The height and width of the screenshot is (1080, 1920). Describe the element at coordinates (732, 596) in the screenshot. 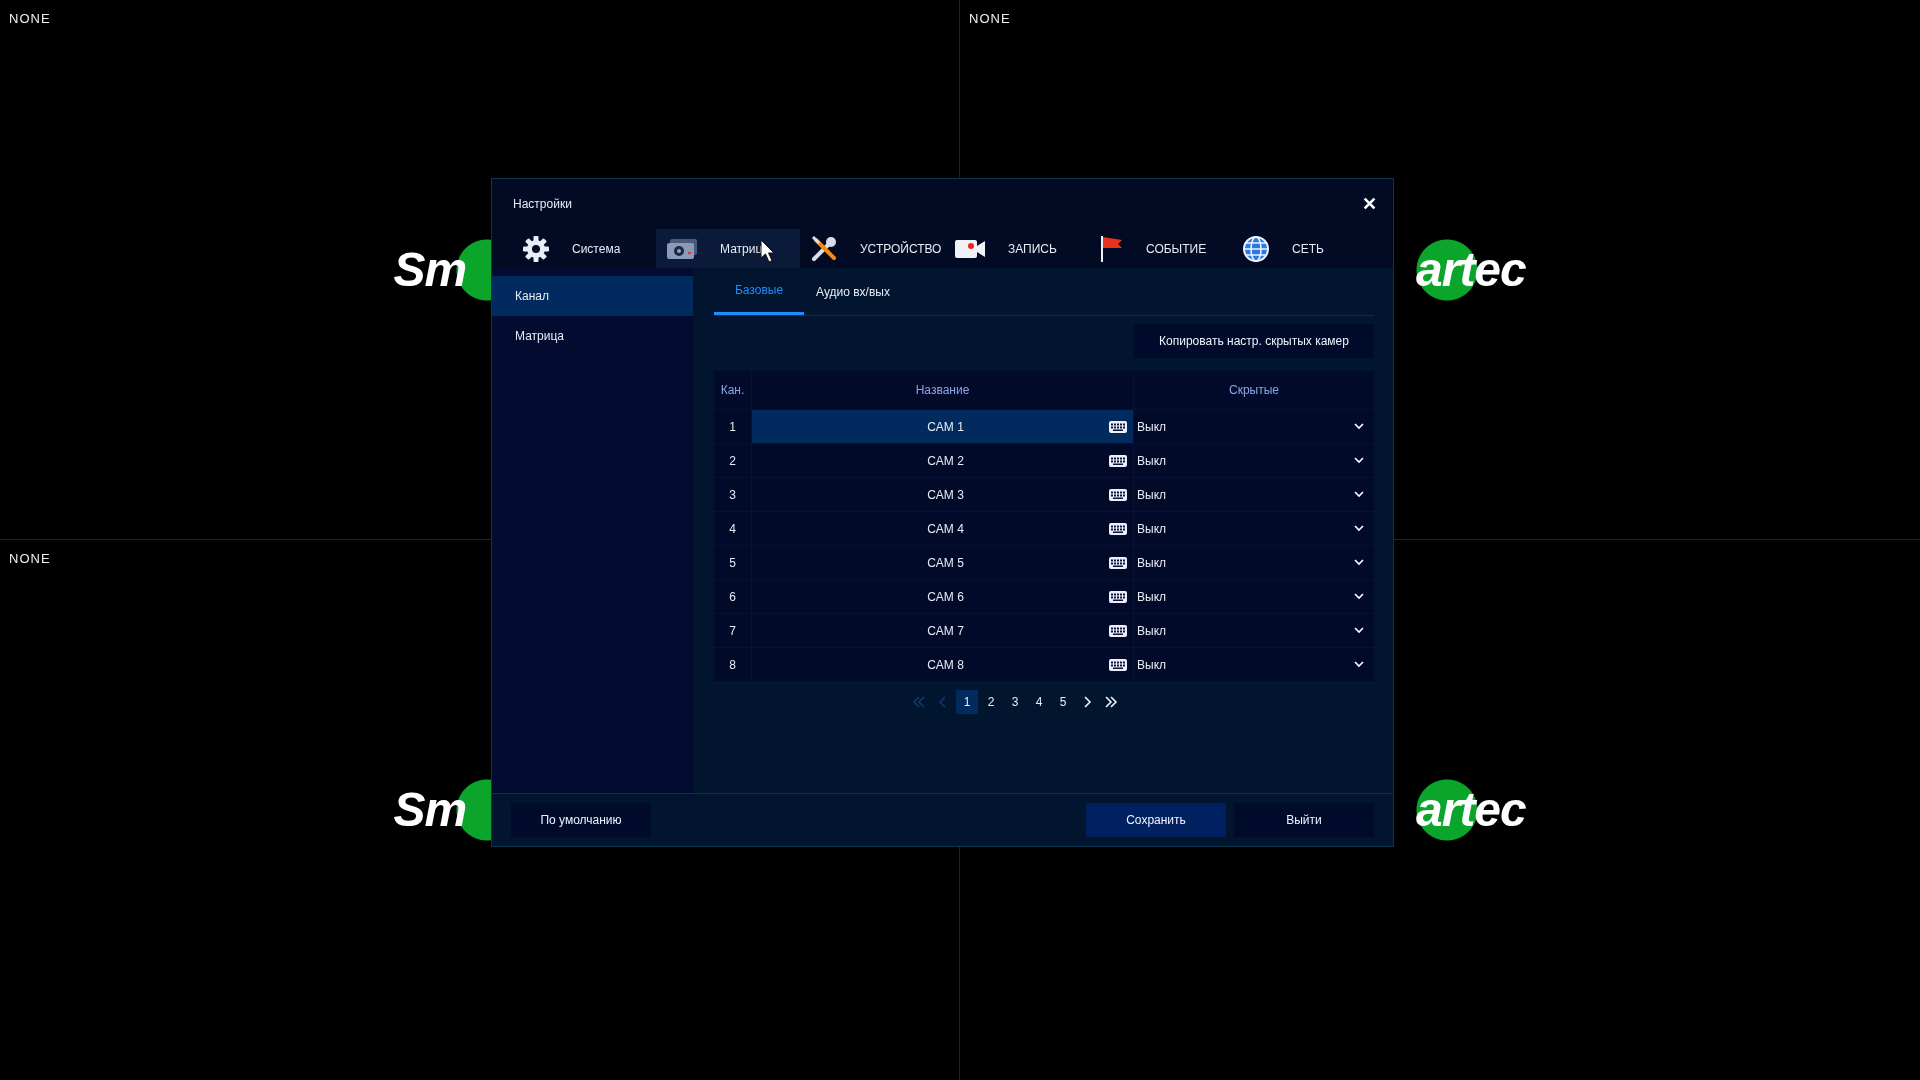

I see `table-cell: 6` at that location.